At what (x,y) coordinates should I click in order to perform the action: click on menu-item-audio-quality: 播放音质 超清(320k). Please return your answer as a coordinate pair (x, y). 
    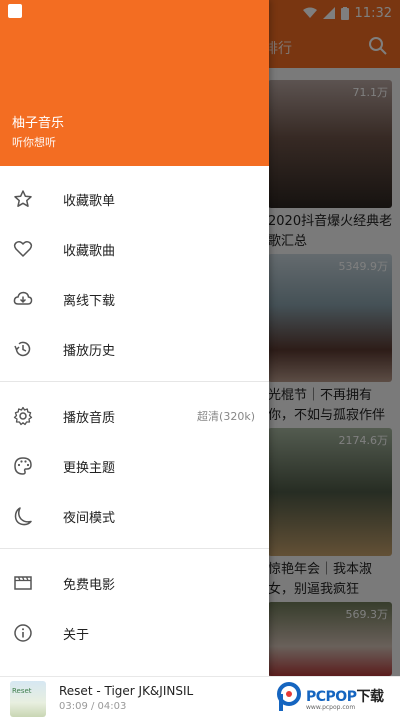
    Looking at the image, I should click on (134, 416).